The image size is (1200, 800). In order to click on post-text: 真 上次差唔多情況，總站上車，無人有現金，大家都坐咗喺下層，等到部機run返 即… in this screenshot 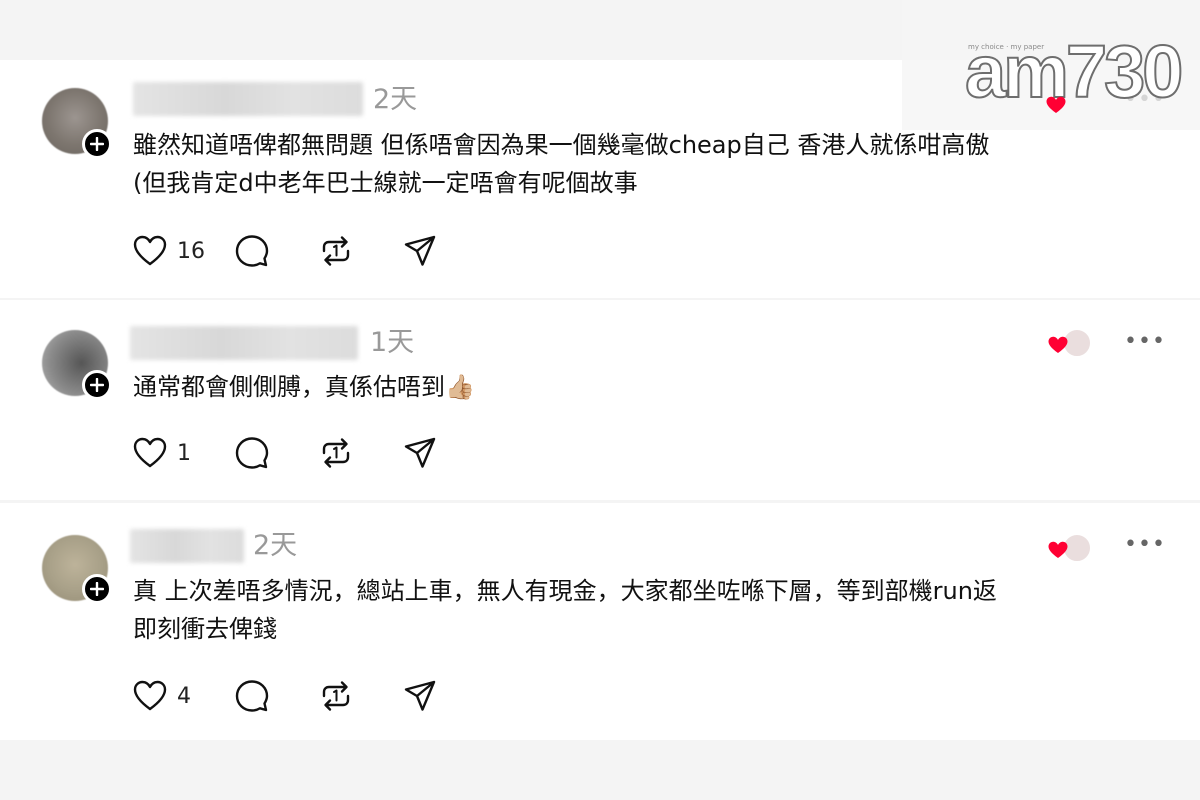, I will do `click(565, 610)`.